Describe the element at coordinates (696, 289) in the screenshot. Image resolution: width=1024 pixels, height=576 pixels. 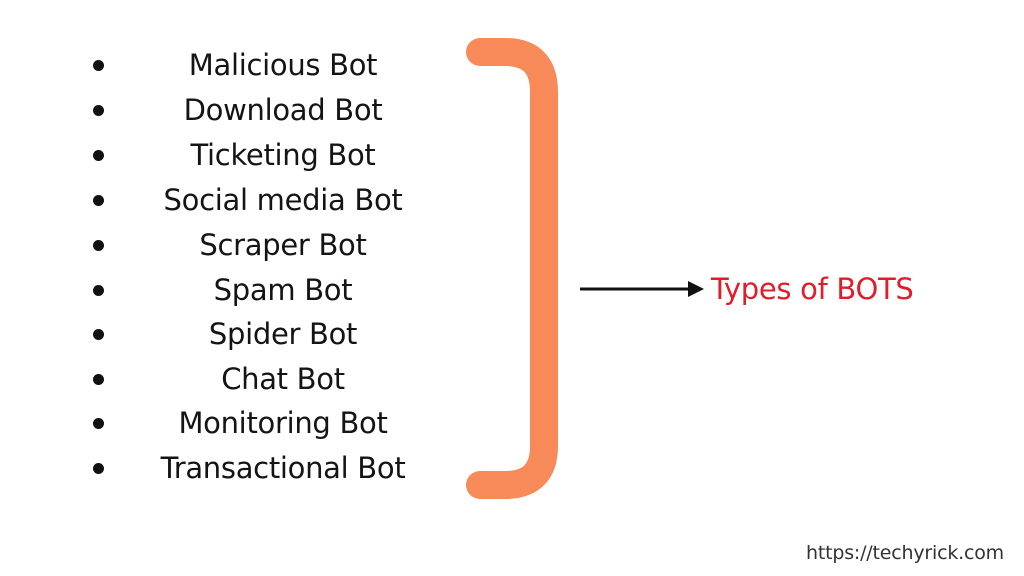
I see `arrow-head` at that location.